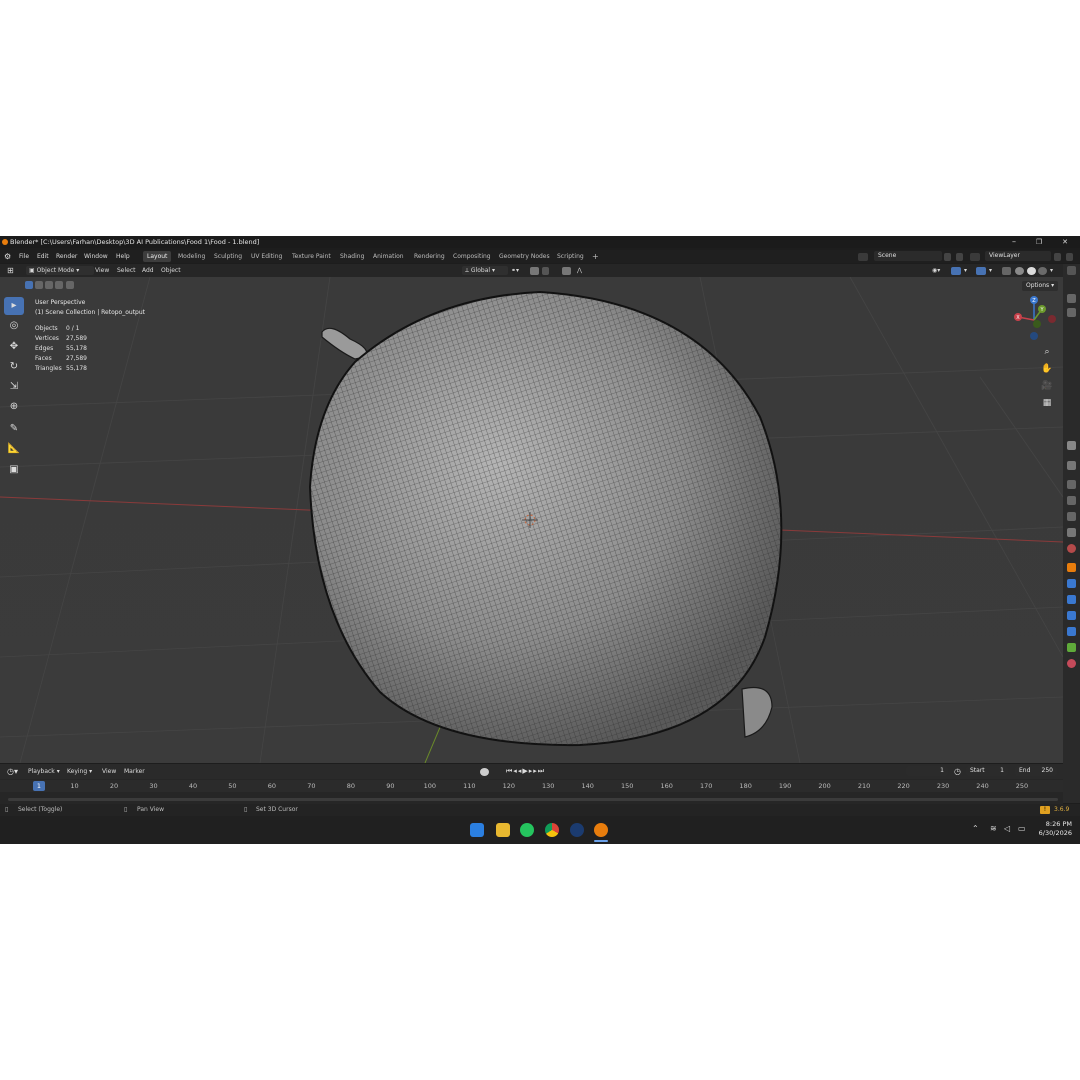 The height and width of the screenshot is (1080, 1080). What do you see at coordinates (477, 830) in the screenshot?
I see `windows-start-icon` at bounding box center [477, 830].